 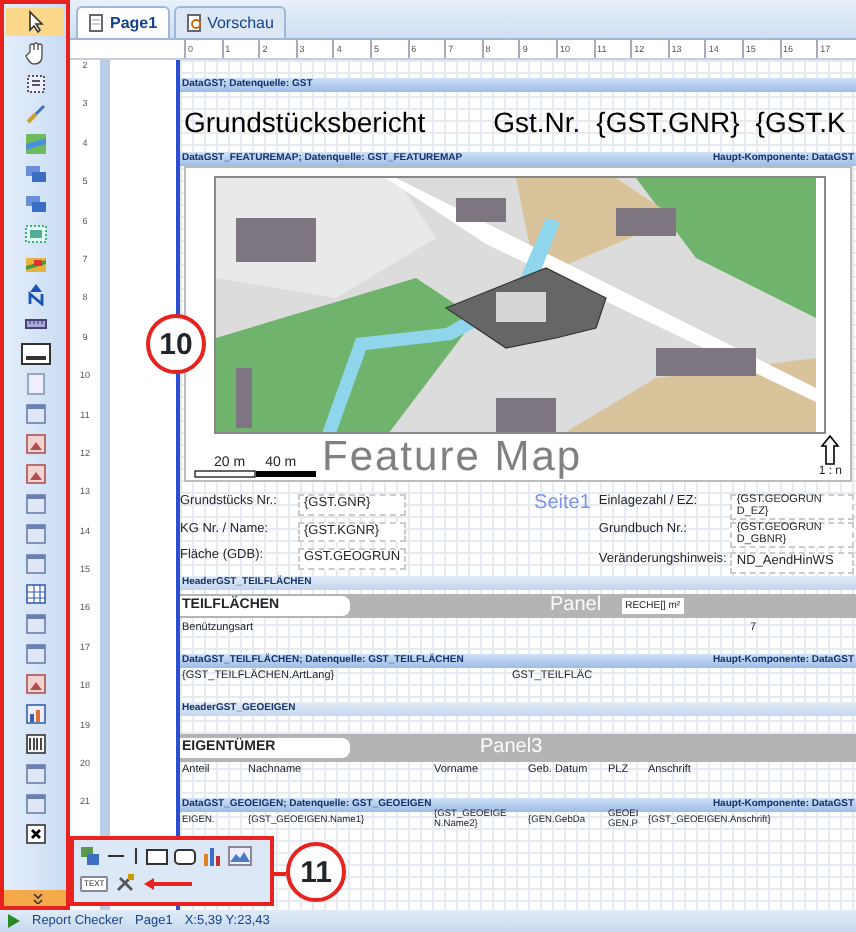 I want to click on map-icon, so click(x=35, y=144).